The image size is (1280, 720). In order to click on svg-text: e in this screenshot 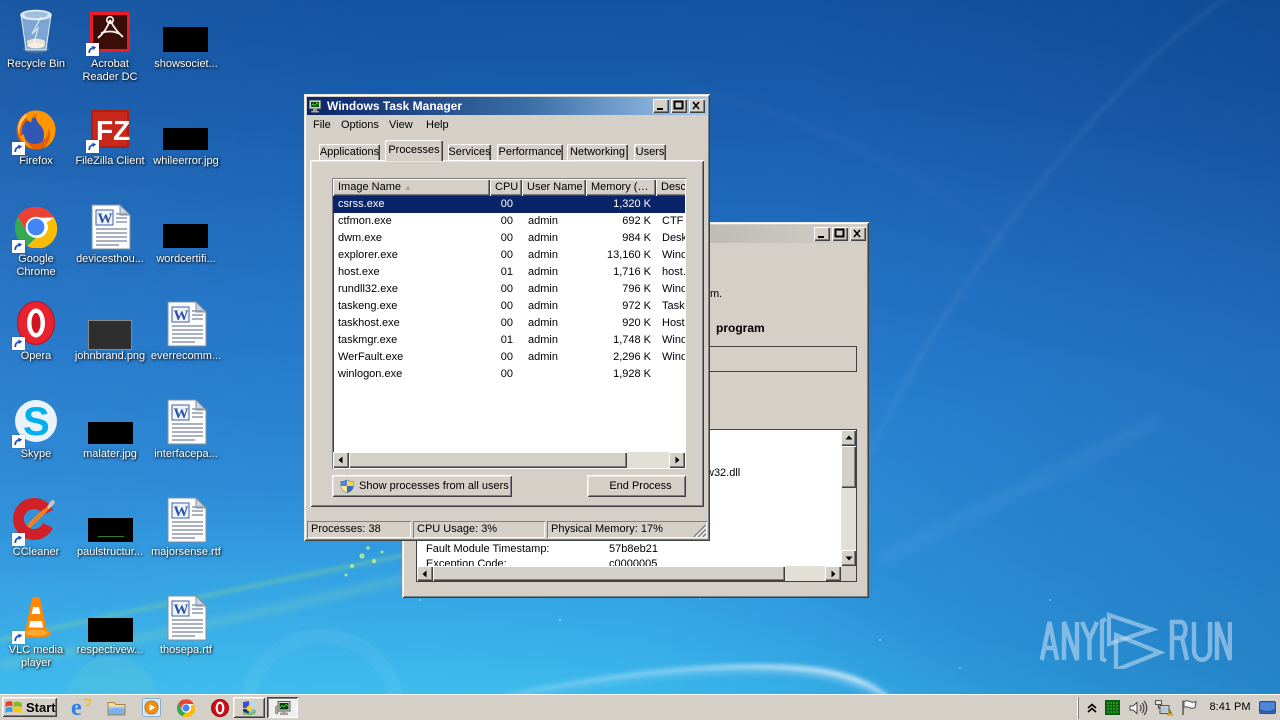, I will do `click(76, 707)`.